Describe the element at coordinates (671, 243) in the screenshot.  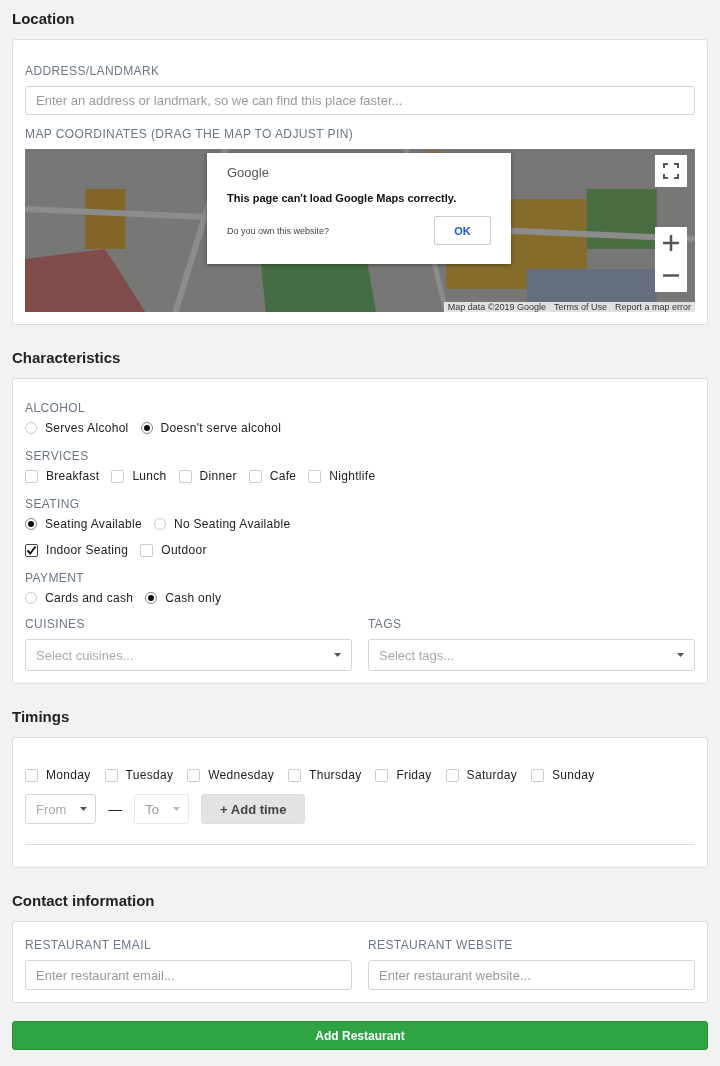
I see `plus-icon` at that location.